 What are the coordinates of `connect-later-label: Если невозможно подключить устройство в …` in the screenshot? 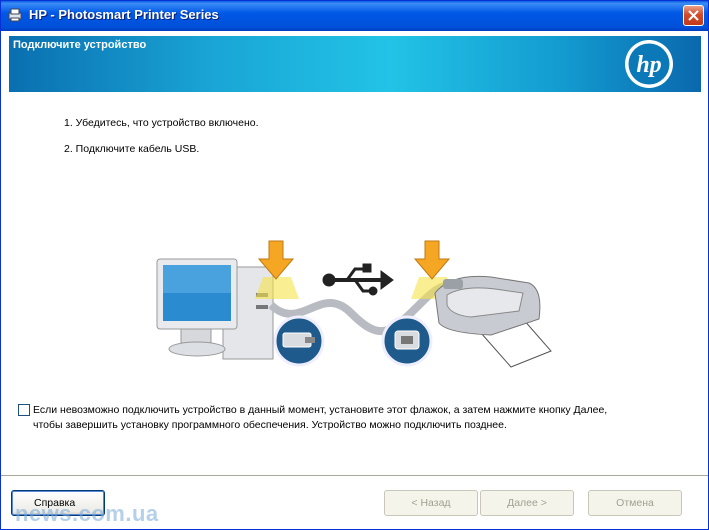 It's located at (333, 418).